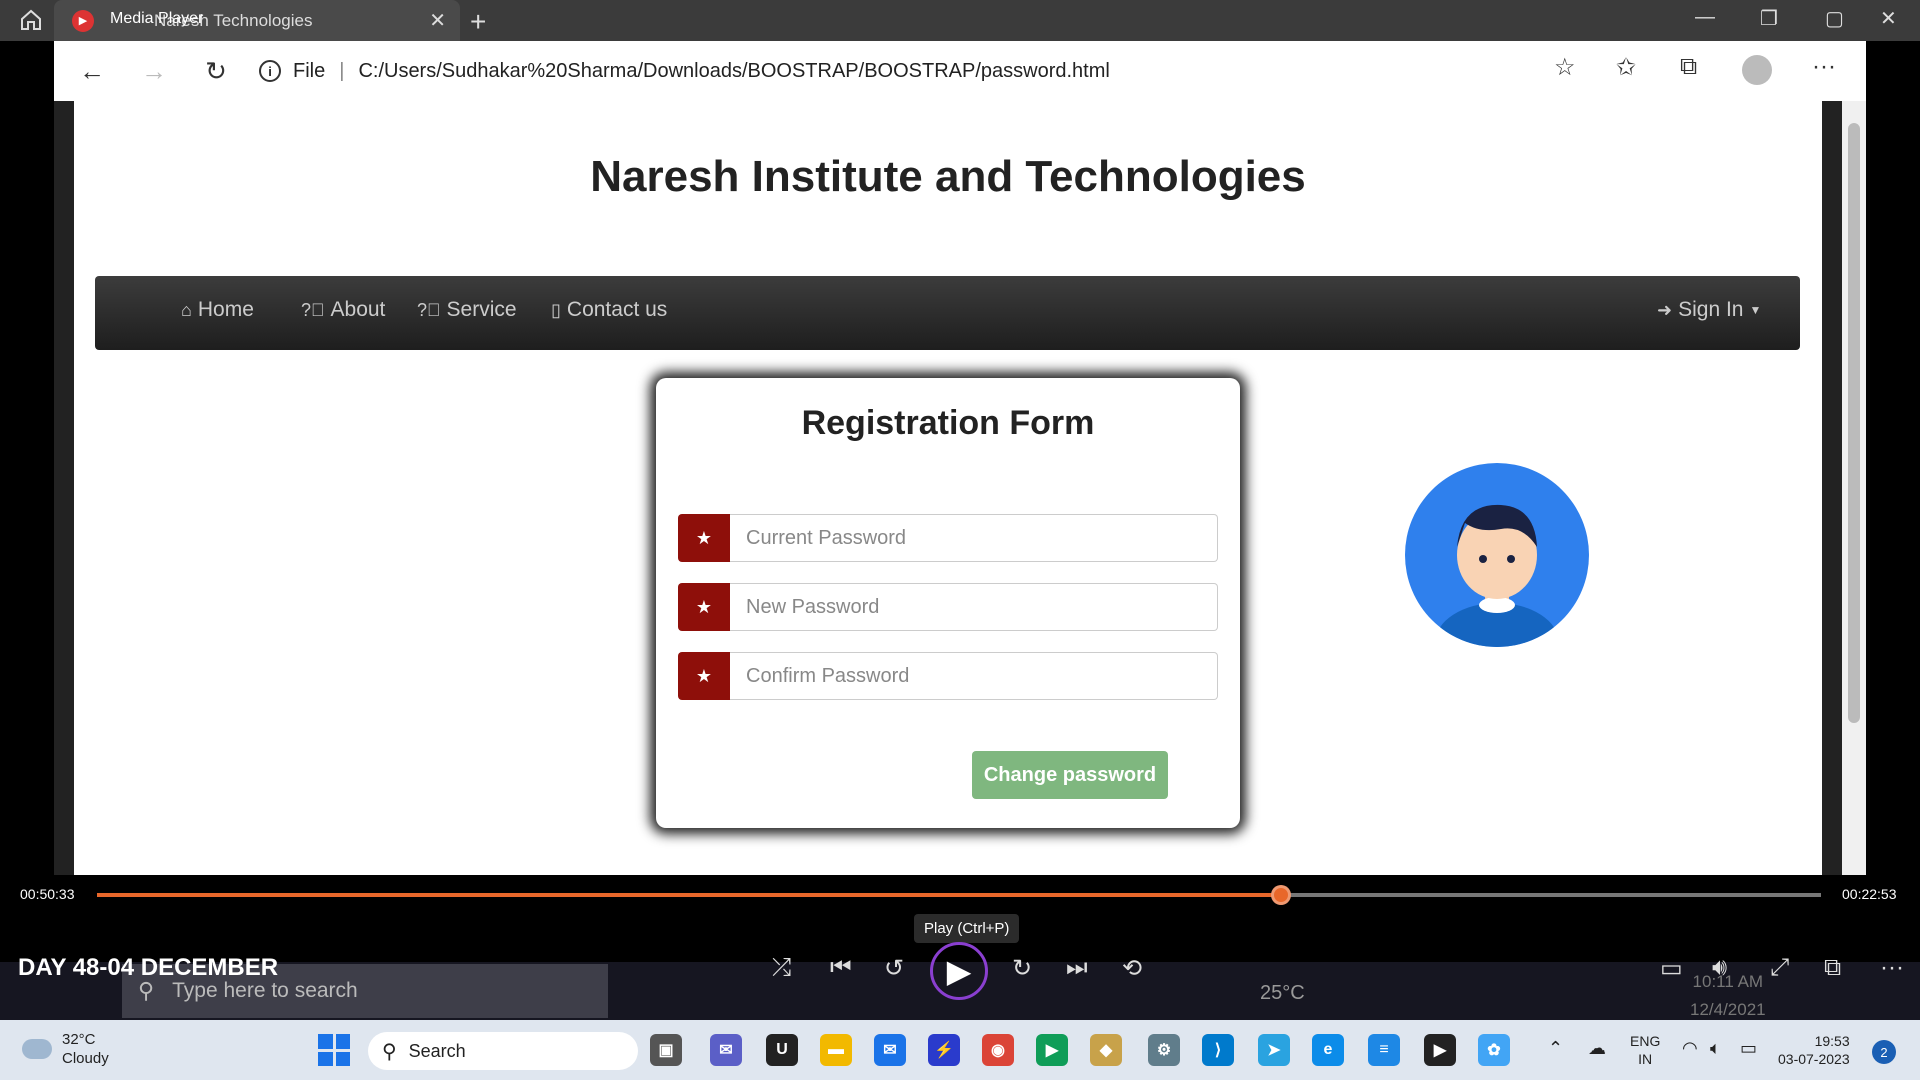 The height and width of the screenshot is (1080, 1920). I want to click on show-hidden-icons-icon: ⌃, so click(1555, 1048).